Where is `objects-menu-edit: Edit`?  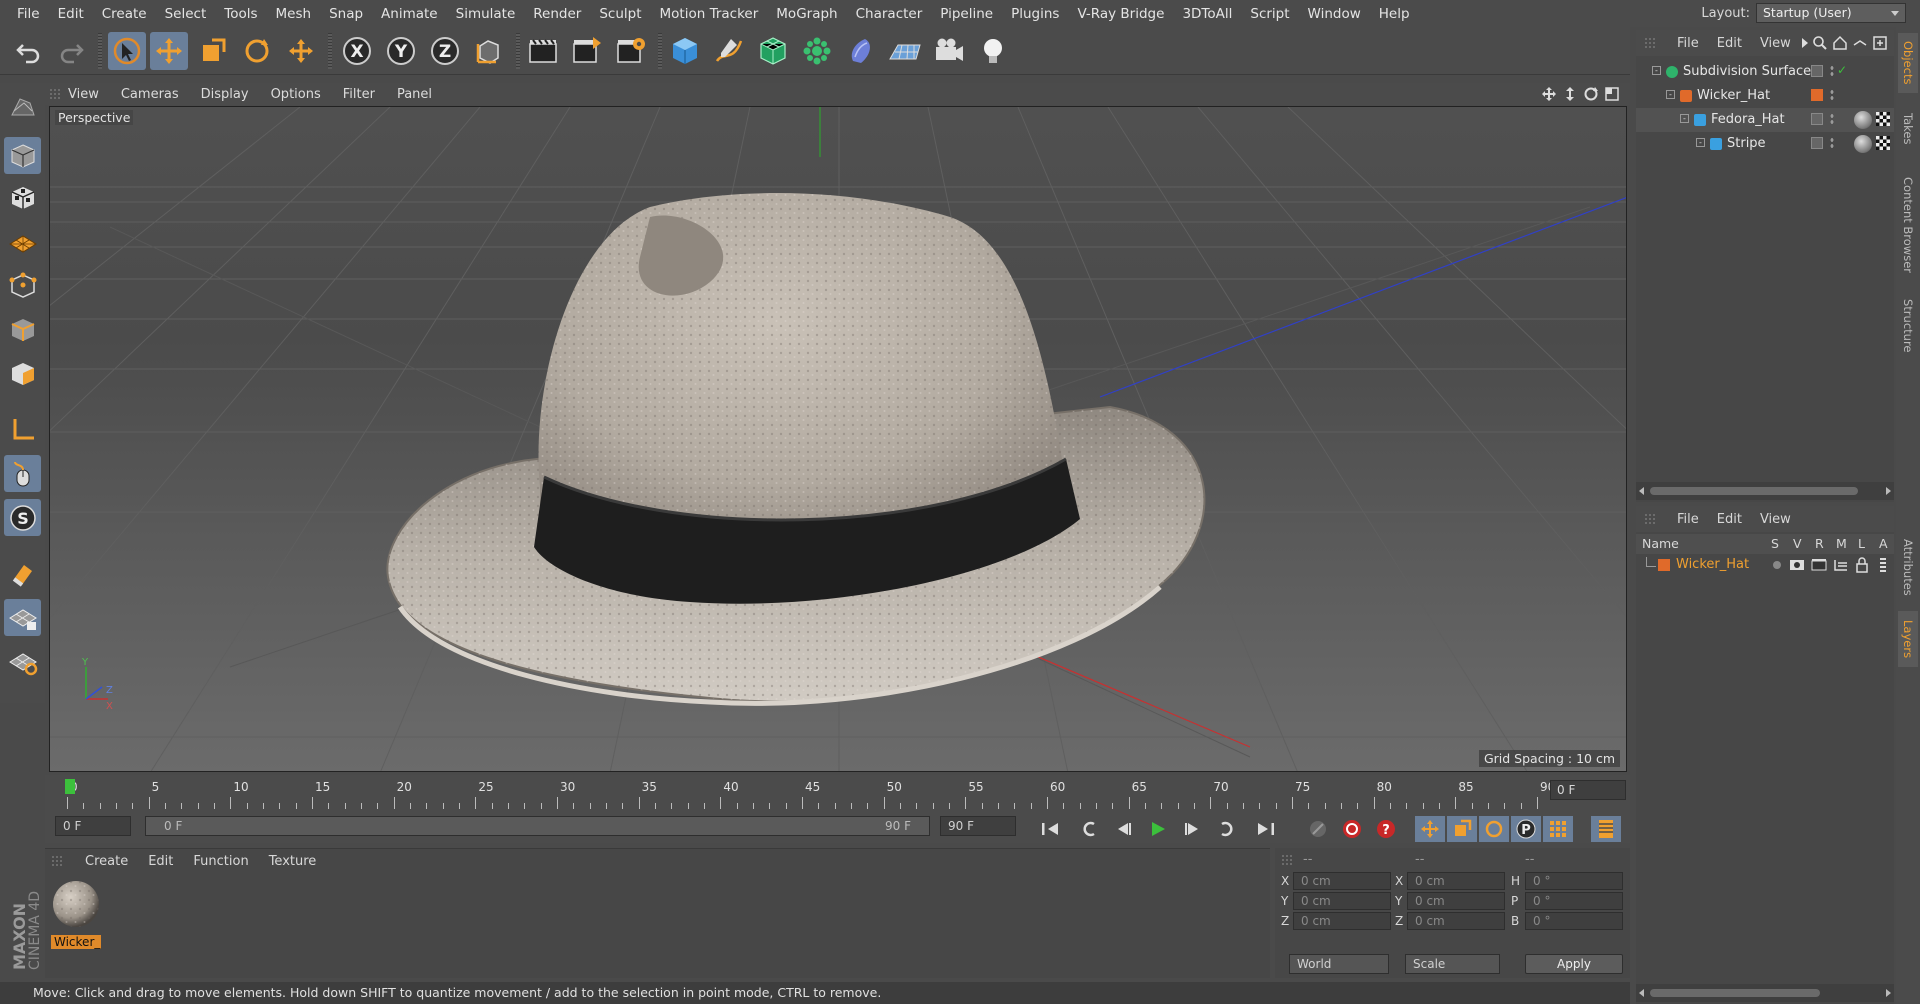
objects-menu-edit: Edit is located at coordinates (1729, 43).